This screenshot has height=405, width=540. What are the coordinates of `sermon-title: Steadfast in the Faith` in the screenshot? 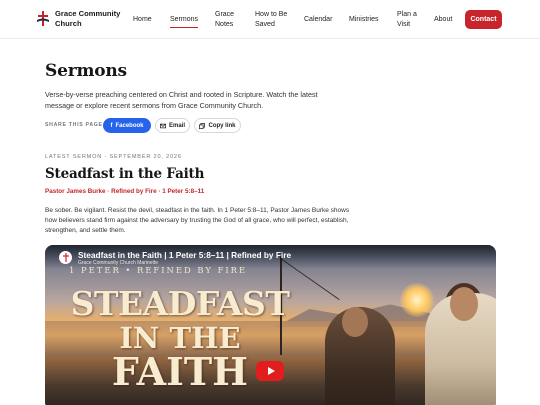 It's located at (125, 174).